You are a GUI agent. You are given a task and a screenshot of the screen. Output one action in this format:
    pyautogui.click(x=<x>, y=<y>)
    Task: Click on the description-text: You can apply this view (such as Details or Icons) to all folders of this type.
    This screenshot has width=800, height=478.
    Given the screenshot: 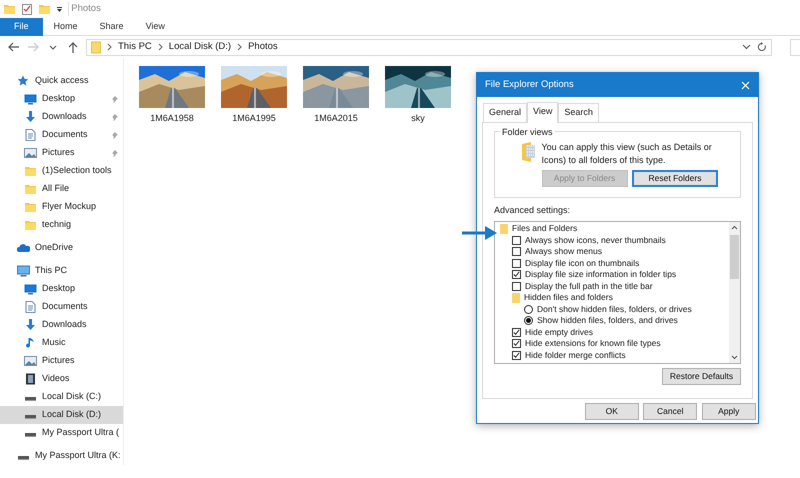 What is the action you would take?
    pyautogui.click(x=627, y=153)
    